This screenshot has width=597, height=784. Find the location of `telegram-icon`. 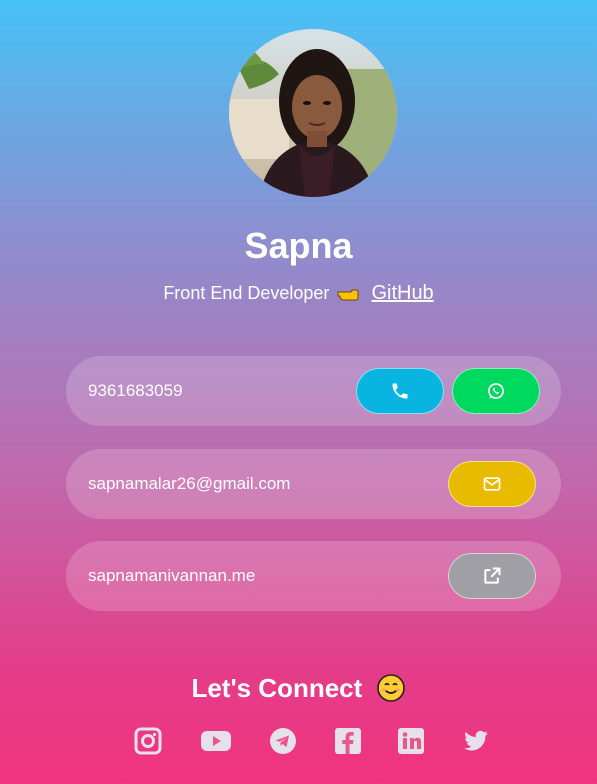

telegram-icon is located at coordinates (283, 741).